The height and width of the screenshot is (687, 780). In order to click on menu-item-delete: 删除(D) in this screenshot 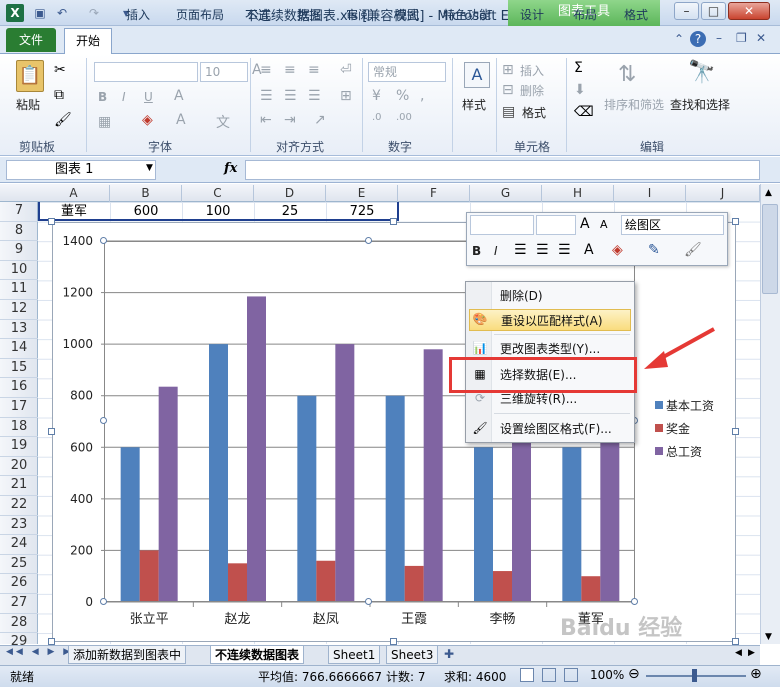, I will do `click(550, 296)`.